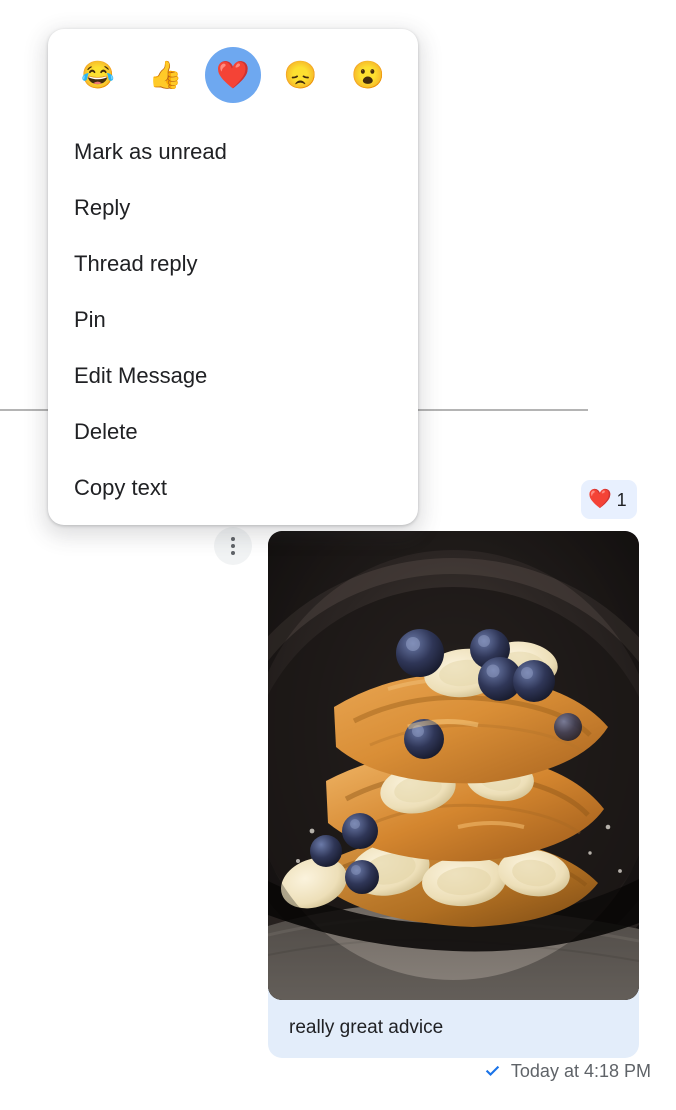  What do you see at coordinates (166, 75) in the screenshot?
I see `reaction-thumbs-up: 👍` at bounding box center [166, 75].